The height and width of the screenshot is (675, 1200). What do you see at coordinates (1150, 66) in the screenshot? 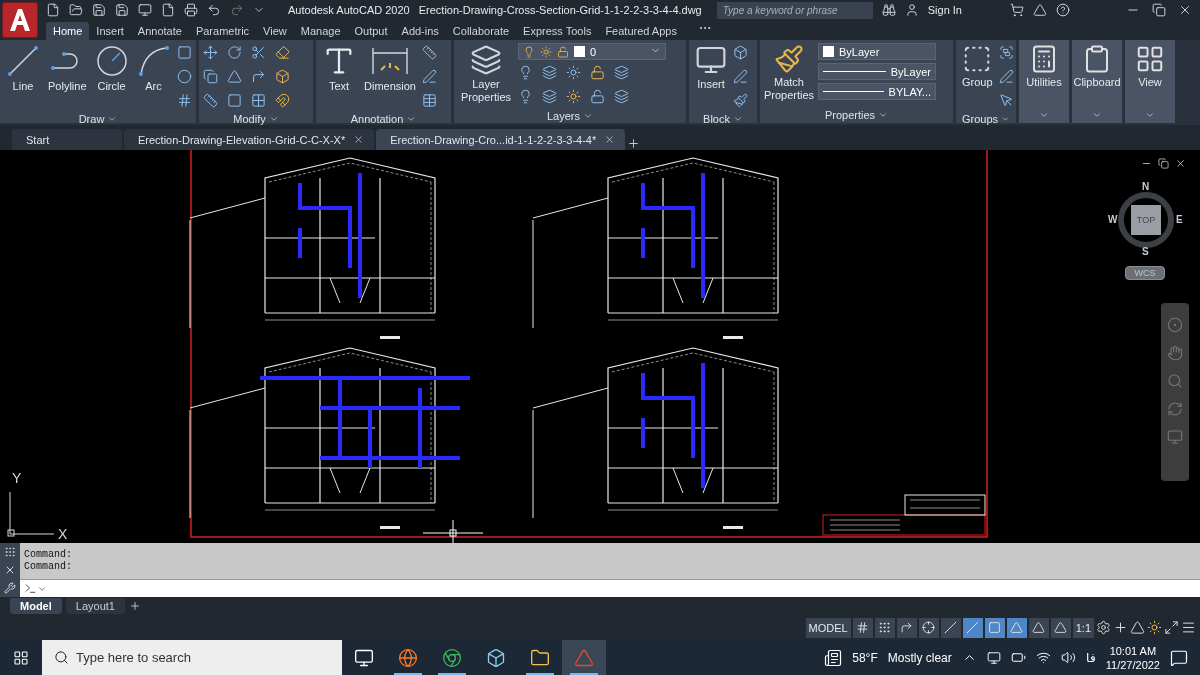
I see `panel-button: View` at bounding box center [1150, 66].